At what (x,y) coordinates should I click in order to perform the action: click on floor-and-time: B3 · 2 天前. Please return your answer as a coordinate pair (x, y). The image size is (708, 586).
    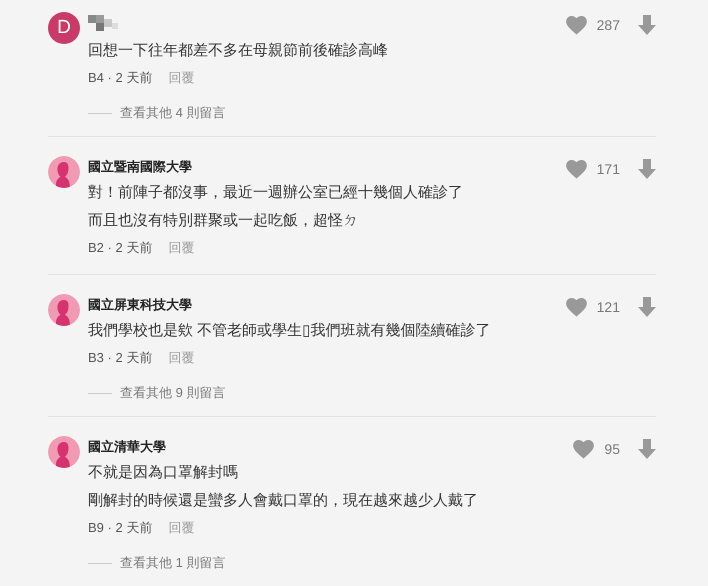
    Looking at the image, I should click on (120, 358).